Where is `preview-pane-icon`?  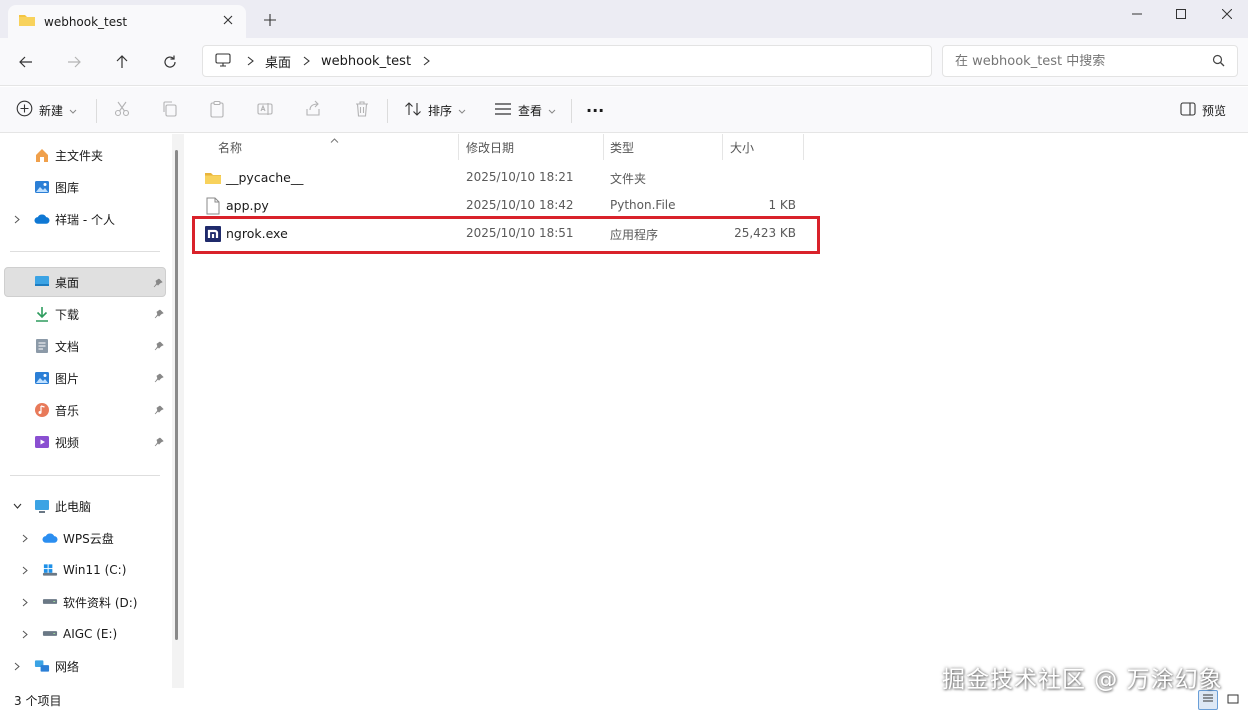 preview-pane-icon is located at coordinates (1188, 110).